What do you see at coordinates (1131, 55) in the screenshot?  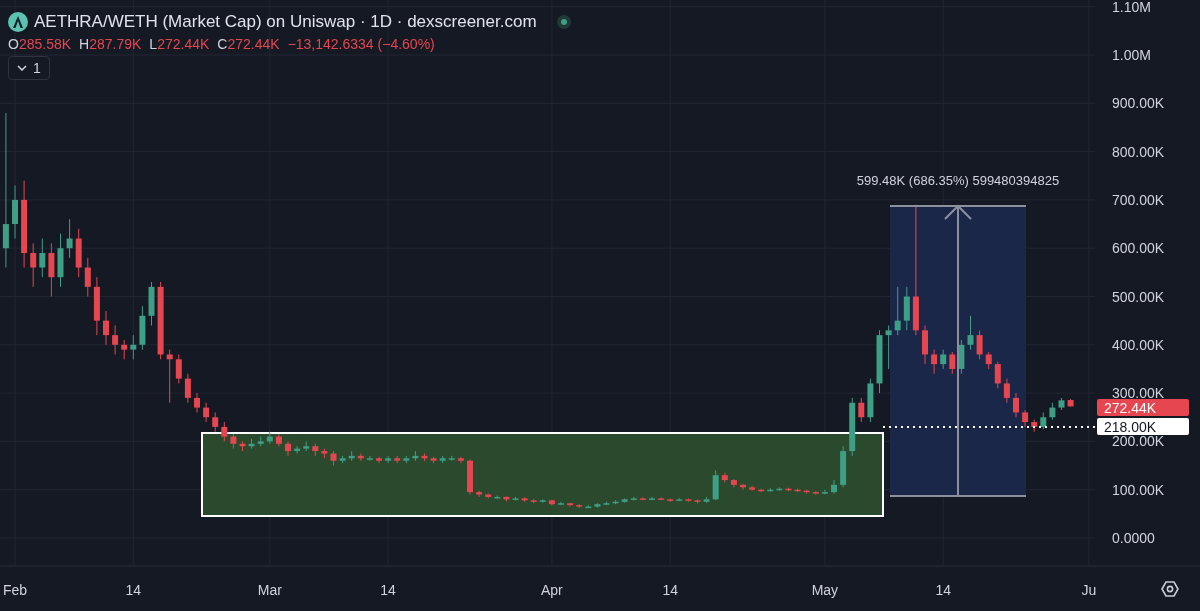 I see `y-axis-label: 1.00M` at bounding box center [1131, 55].